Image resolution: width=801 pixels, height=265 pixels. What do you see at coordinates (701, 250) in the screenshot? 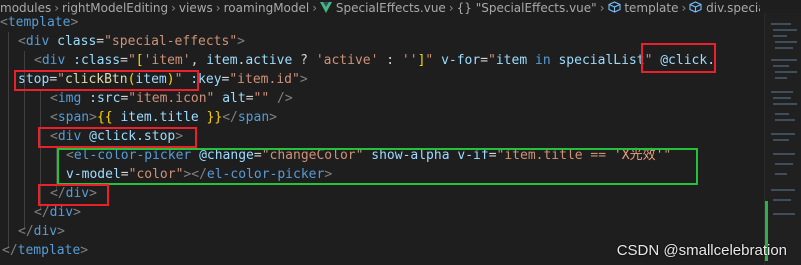
I see `watermark: CSDN @smallcelebration` at bounding box center [701, 250].